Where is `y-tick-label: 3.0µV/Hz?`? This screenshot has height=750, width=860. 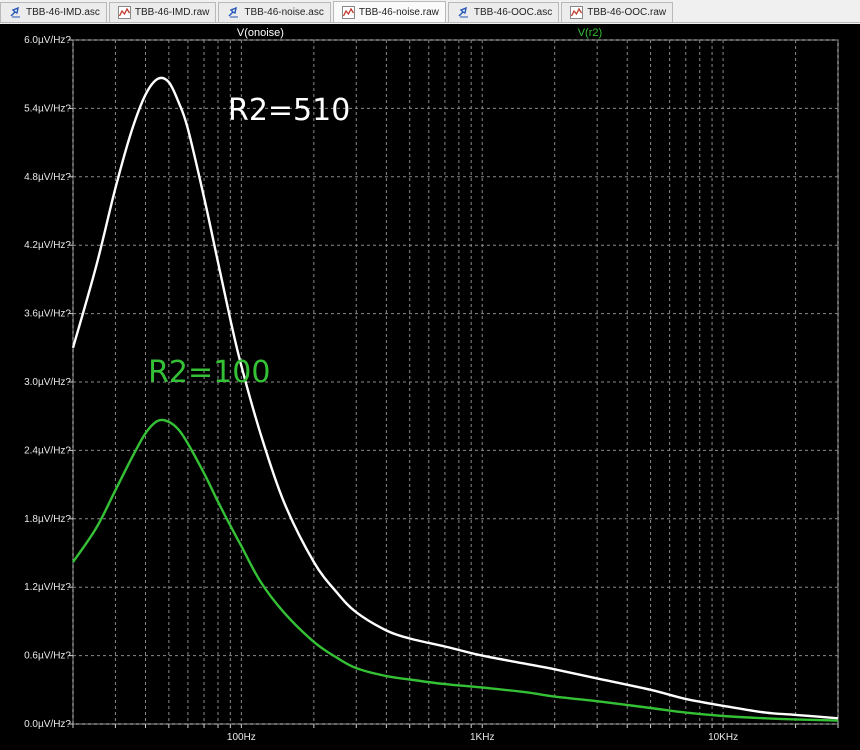
y-tick-label: 3.0µV/Hz? is located at coordinates (47, 382).